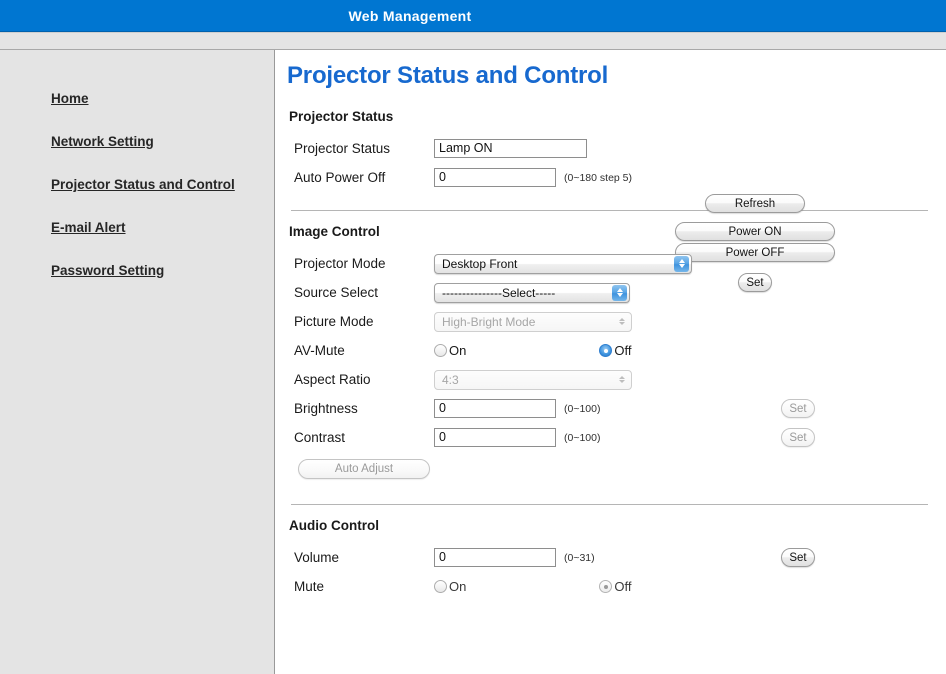  Describe the element at coordinates (319, 350) in the screenshot. I see `av-mute-label: AV-Mute` at that location.